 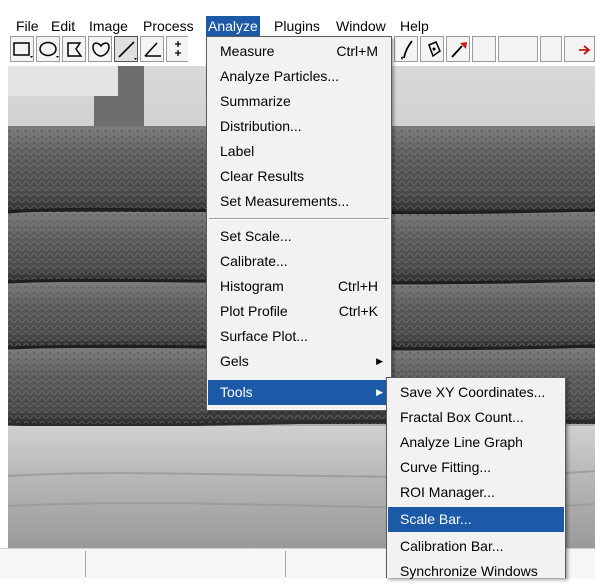 I want to click on menu-item-measure: Measure Ctrl+M, so click(x=299, y=51).